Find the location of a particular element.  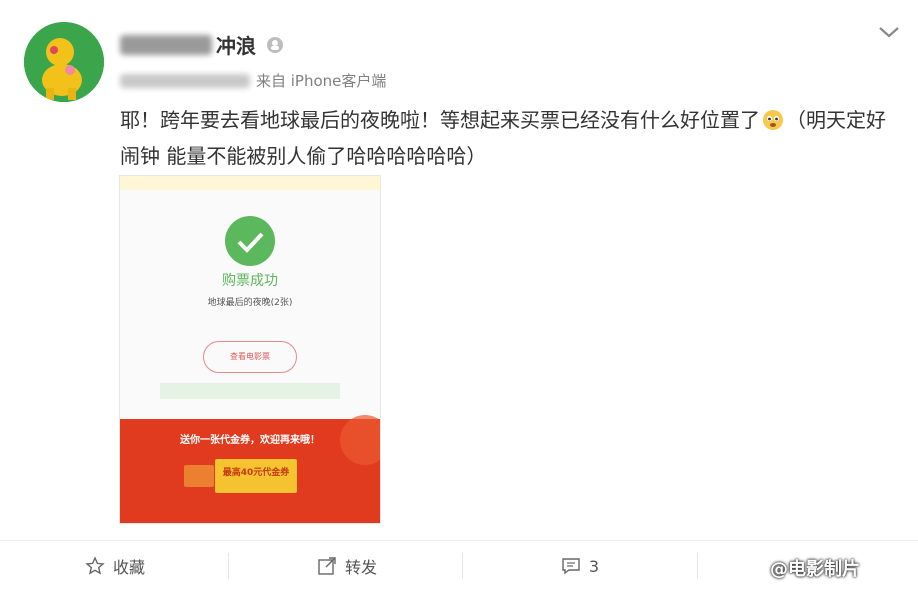

repost-button: 转发 is located at coordinates (347, 566).